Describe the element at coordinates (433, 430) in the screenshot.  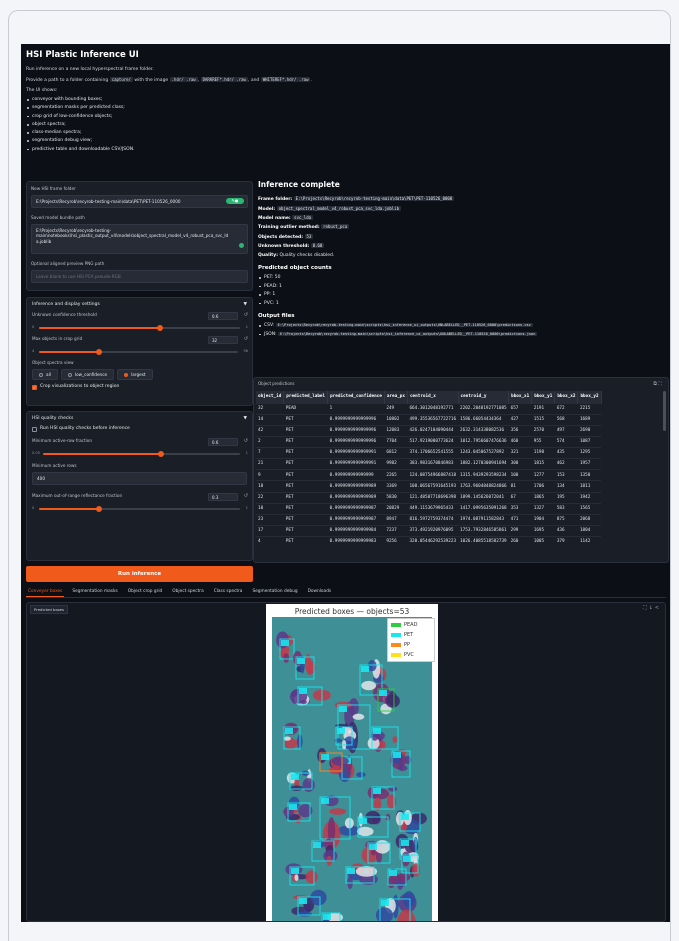
I see `table-cell: 426.0247104090444` at that location.